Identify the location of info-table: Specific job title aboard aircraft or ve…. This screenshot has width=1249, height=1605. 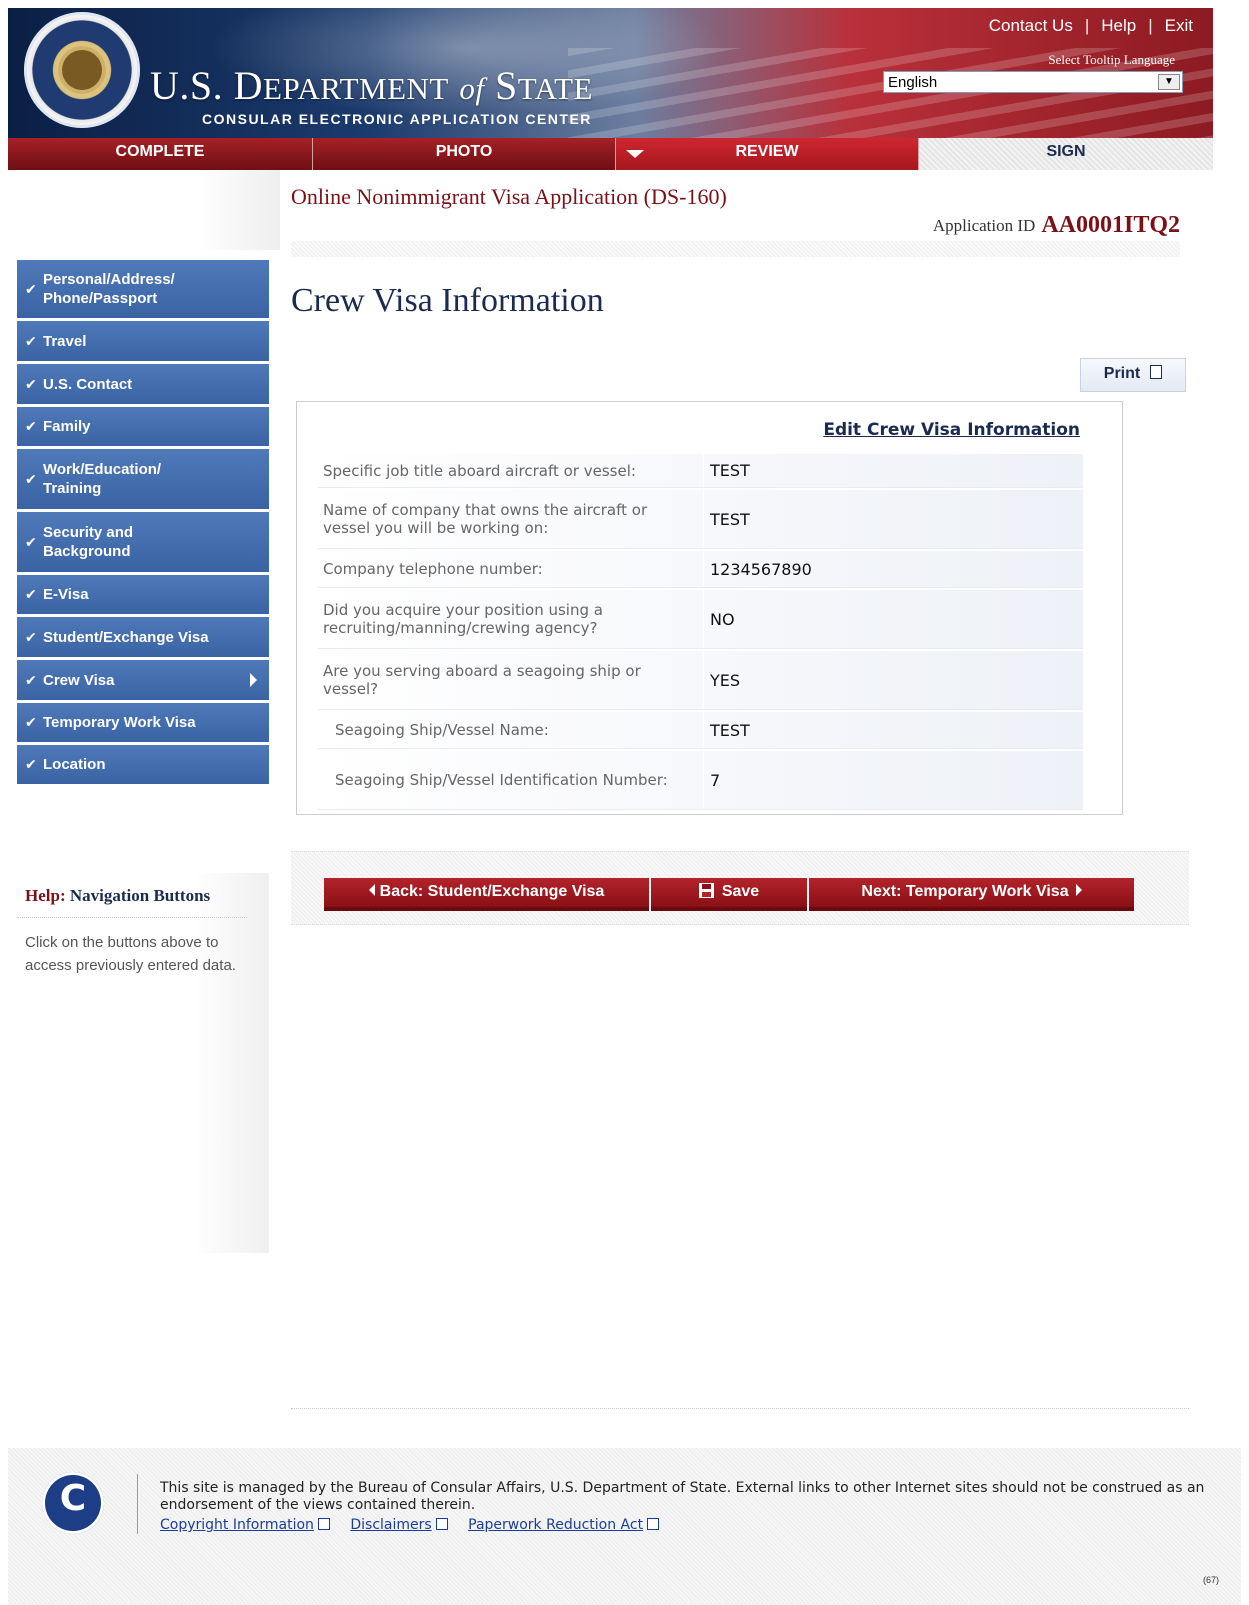
(700, 633).